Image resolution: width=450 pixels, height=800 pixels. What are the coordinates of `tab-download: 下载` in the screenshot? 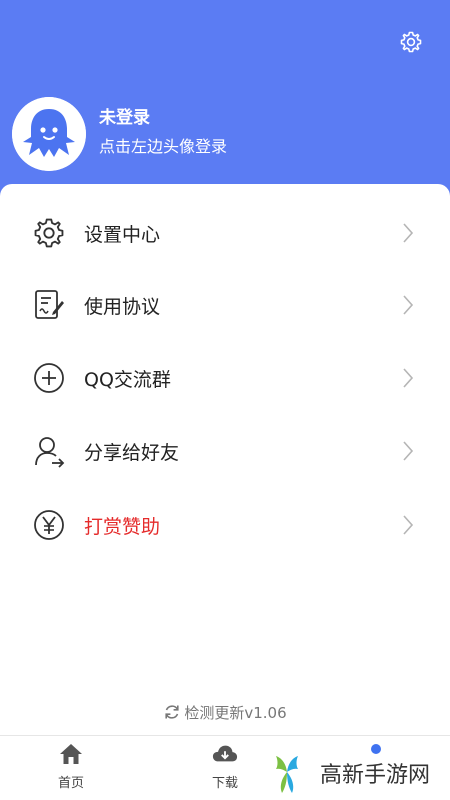 It's located at (225, 769).